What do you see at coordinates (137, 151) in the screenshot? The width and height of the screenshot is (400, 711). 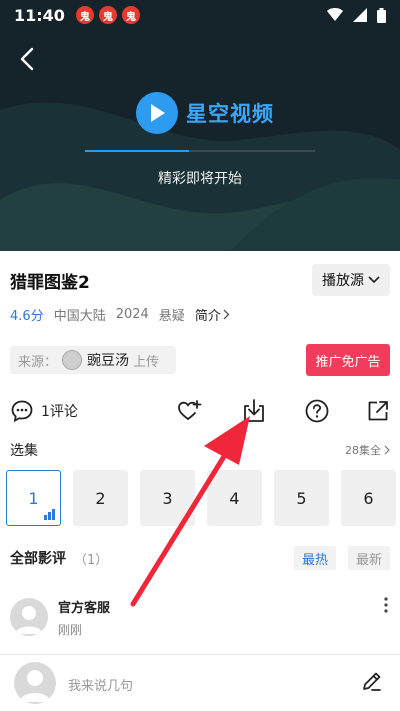 I see `loading-progress-fill` at bounding box center [137, 151].